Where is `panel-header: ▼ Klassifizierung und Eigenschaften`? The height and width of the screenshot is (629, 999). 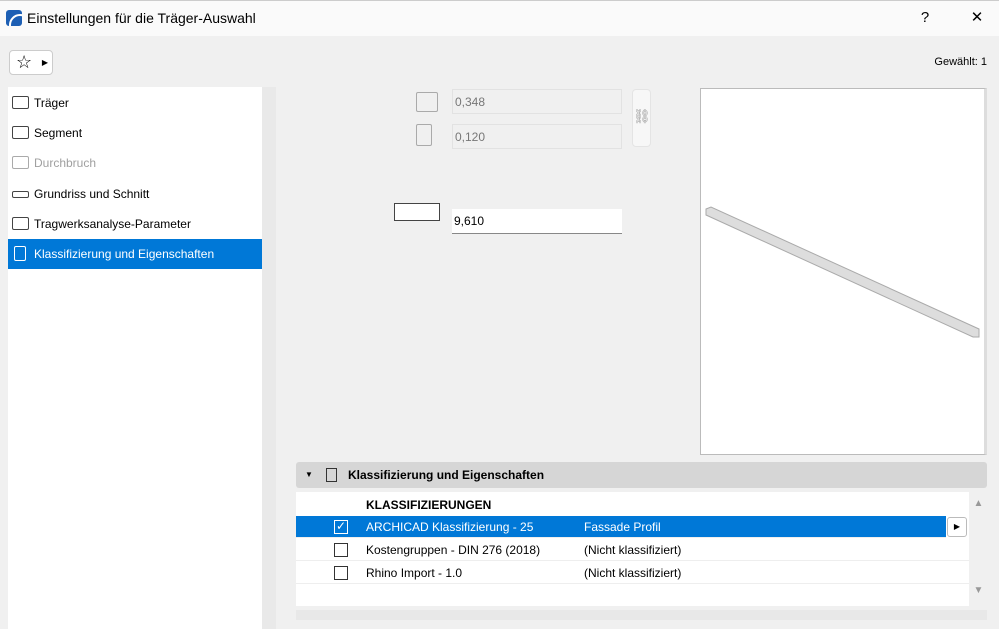
panel-header: ▼ Klassifizierung und Eigenschaften is located at coordinates (641, 475).